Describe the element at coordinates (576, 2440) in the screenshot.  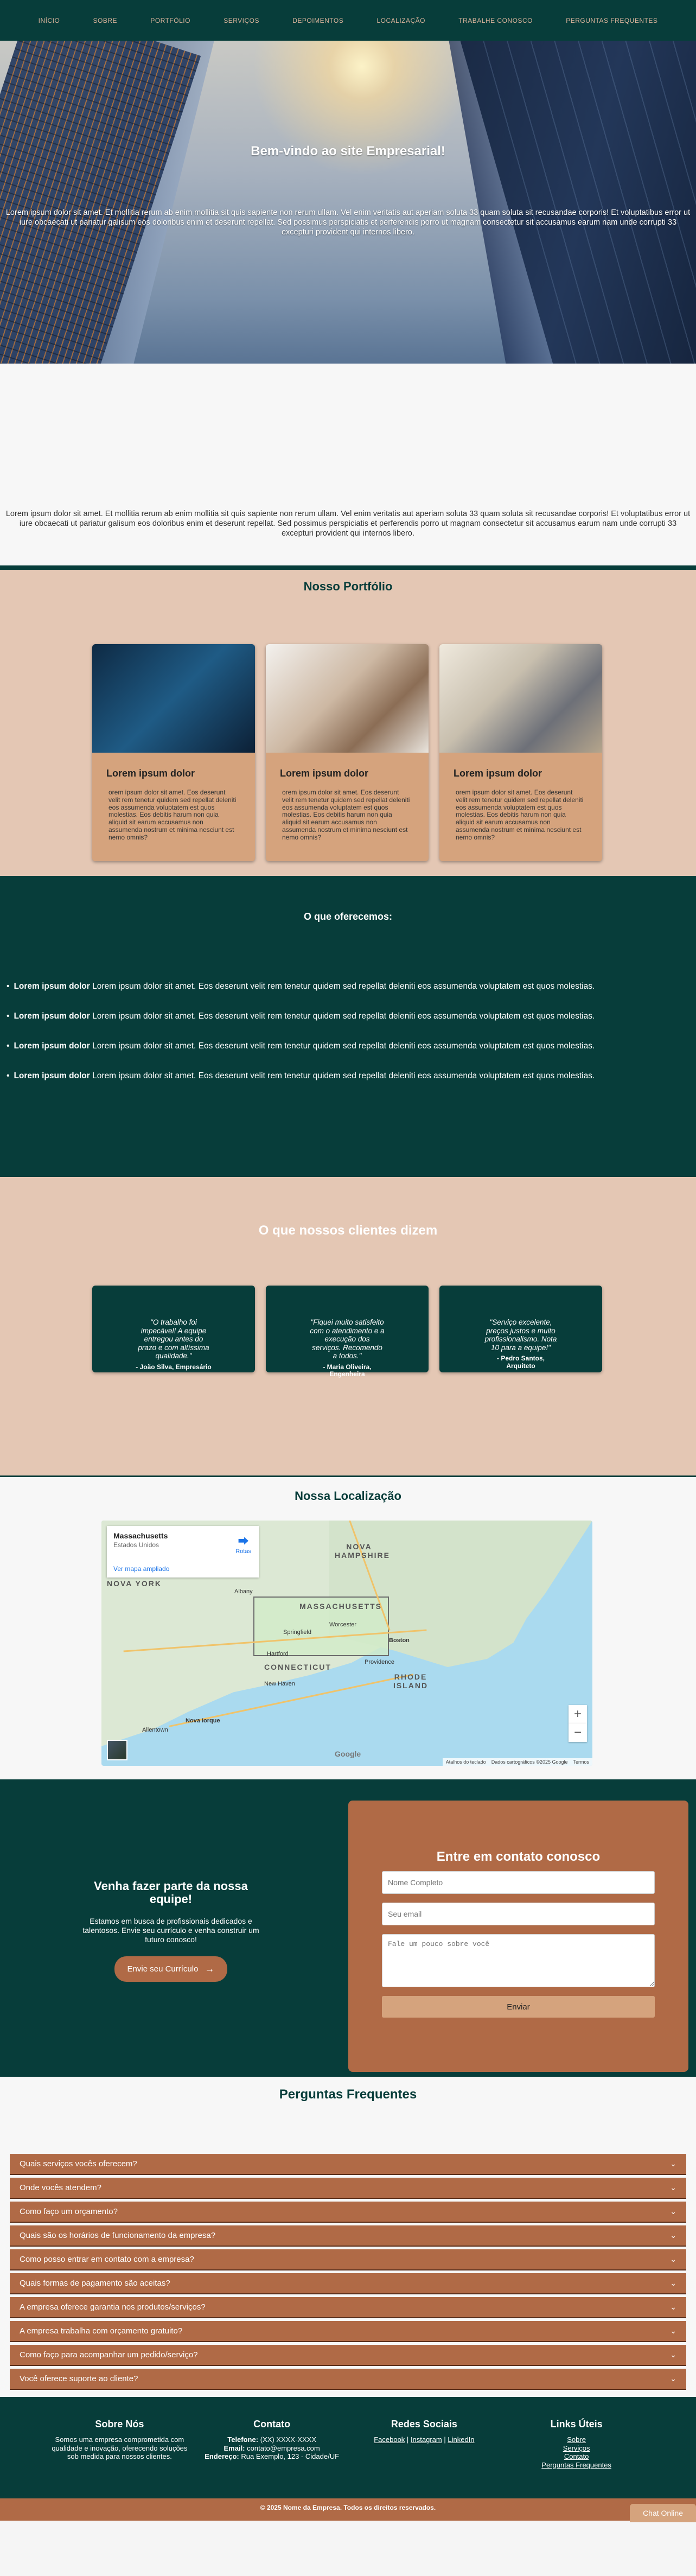
I see `footer-link-sobre: Sobre` at that location.